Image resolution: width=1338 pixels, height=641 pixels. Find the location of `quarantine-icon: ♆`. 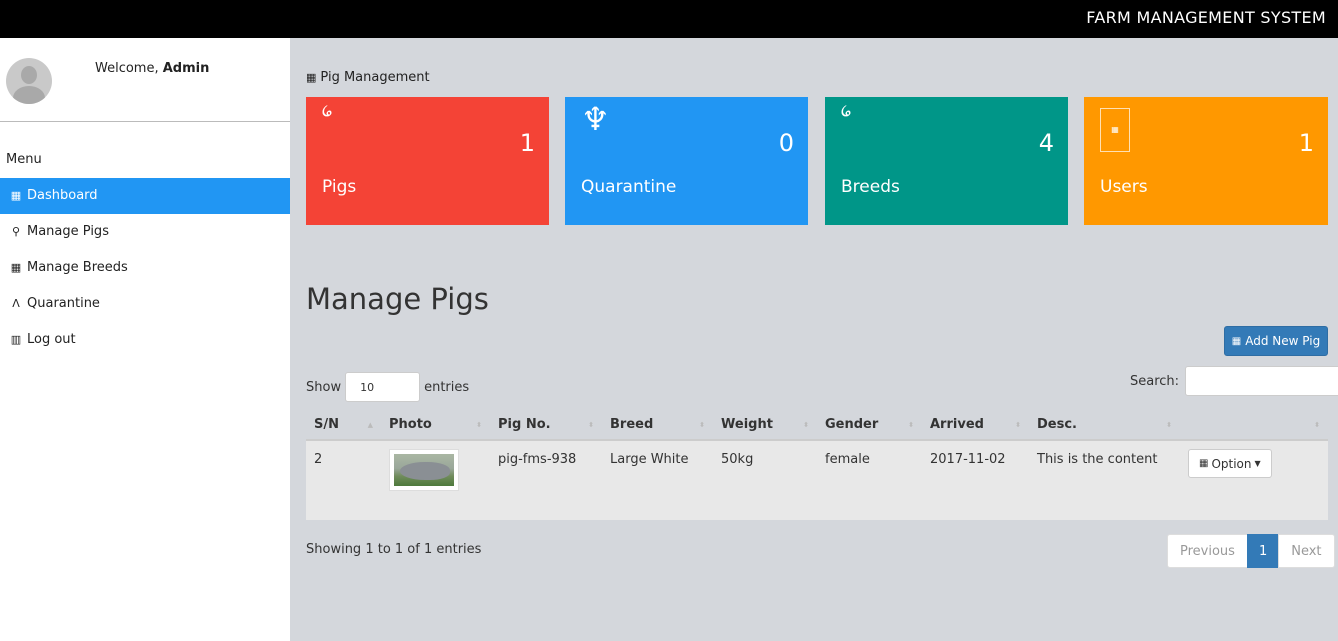

quarantine-icon: ♆ is located at coordinates (595, 119).